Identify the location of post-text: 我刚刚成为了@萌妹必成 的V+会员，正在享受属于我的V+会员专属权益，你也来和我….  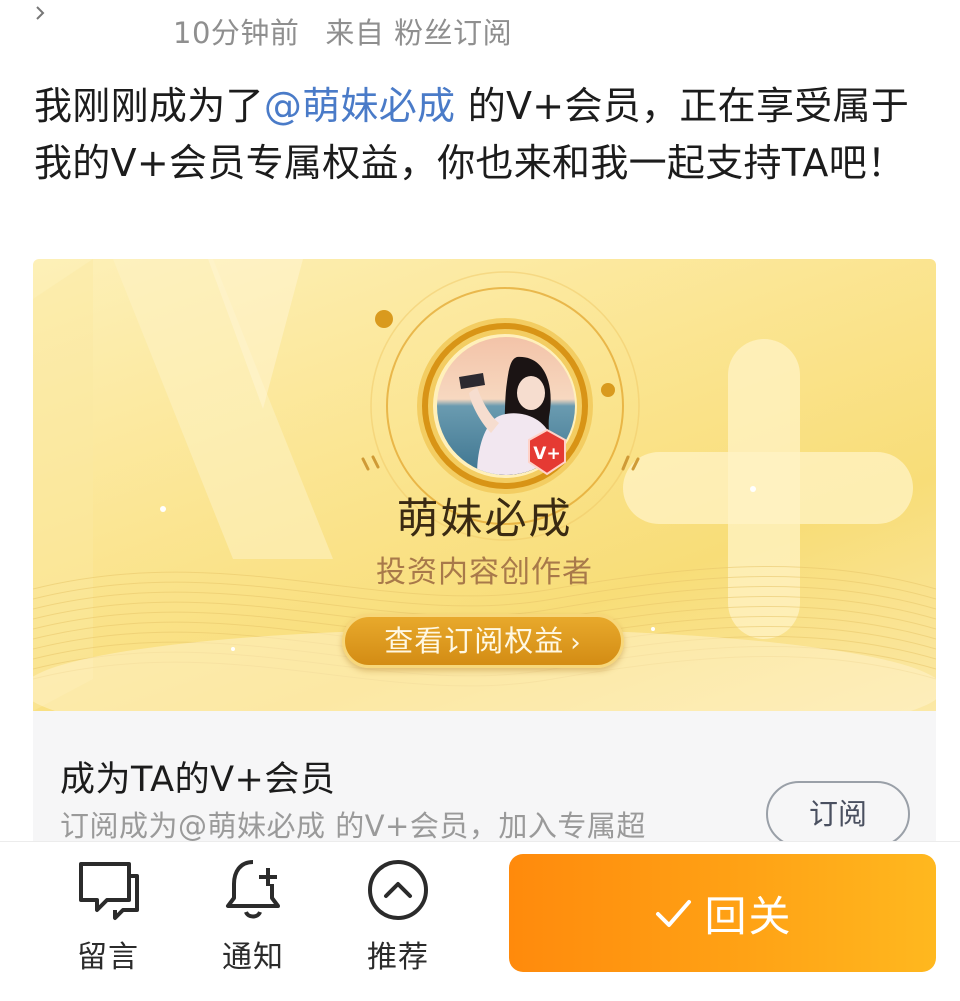
(474, 135).